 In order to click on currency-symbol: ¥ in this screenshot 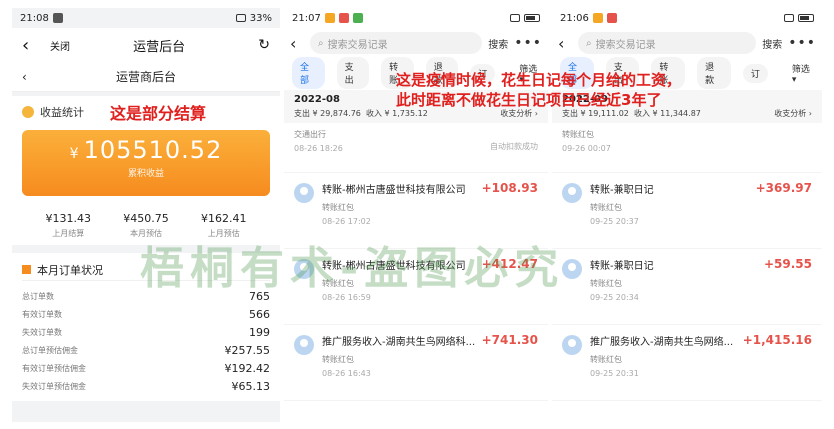, I will do `click(74, 154)`.